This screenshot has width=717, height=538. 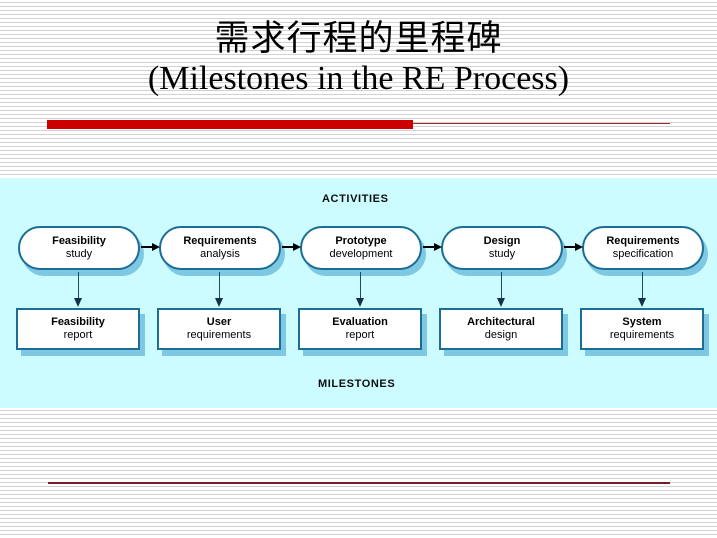 What do you see at coordinates (78, 321) in the screenshot?
I see `milestone-label-line1: Feasibility` at bounding box center [78, 321].